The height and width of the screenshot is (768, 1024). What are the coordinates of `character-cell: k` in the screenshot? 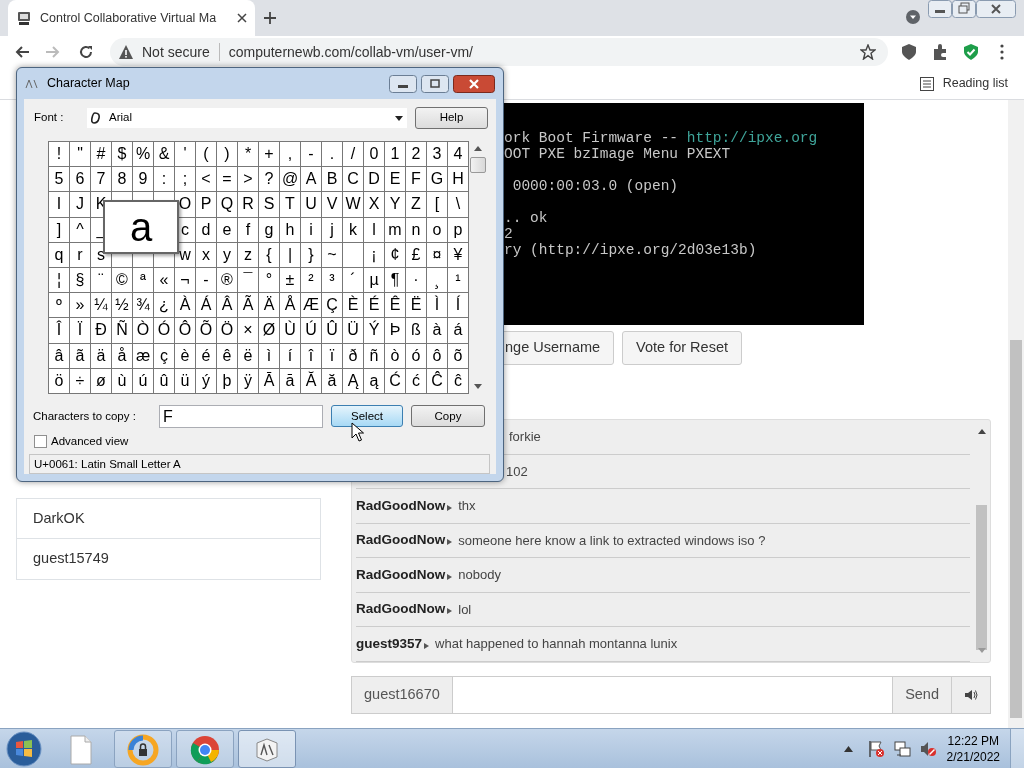 It's located at (353, 230).